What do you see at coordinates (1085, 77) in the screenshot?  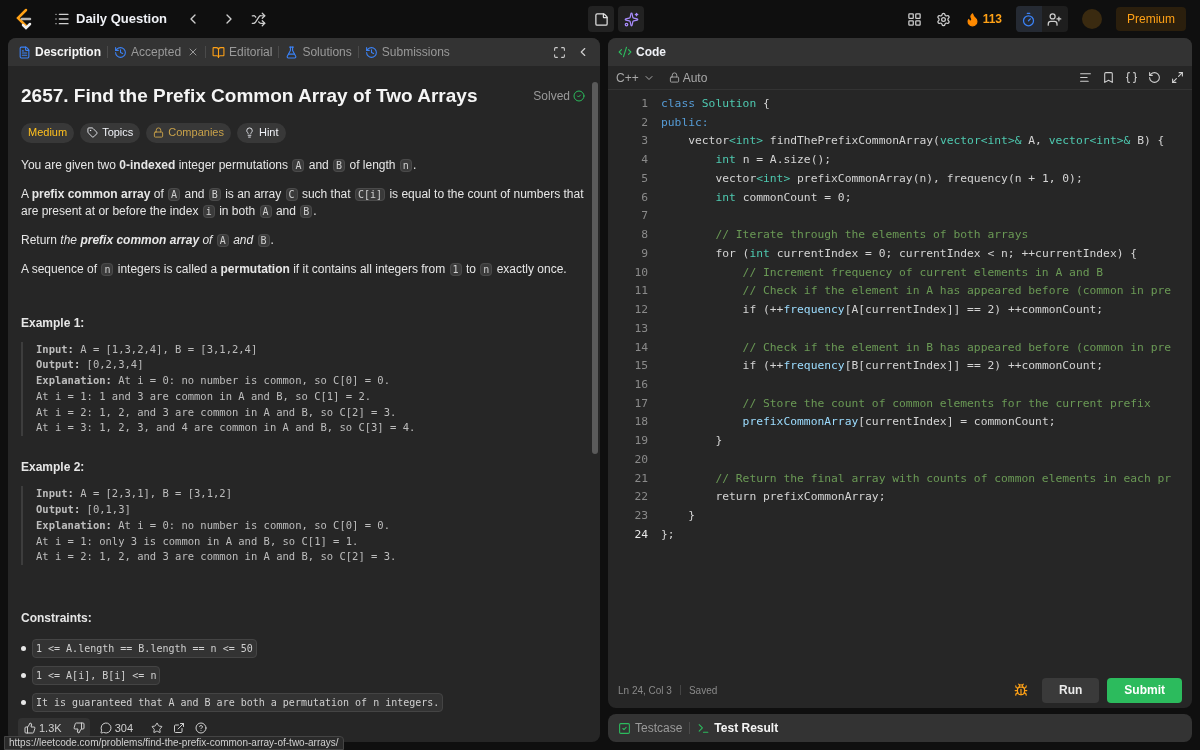 I see `format-icon` at bounding box center [1085, 77].